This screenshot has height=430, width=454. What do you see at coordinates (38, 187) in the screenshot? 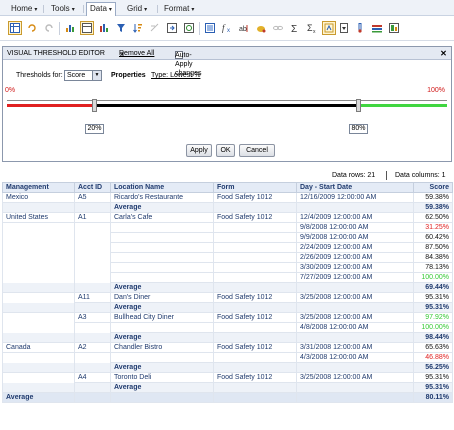
I see `column-header-management: Management` at bounding box center [38, 187].